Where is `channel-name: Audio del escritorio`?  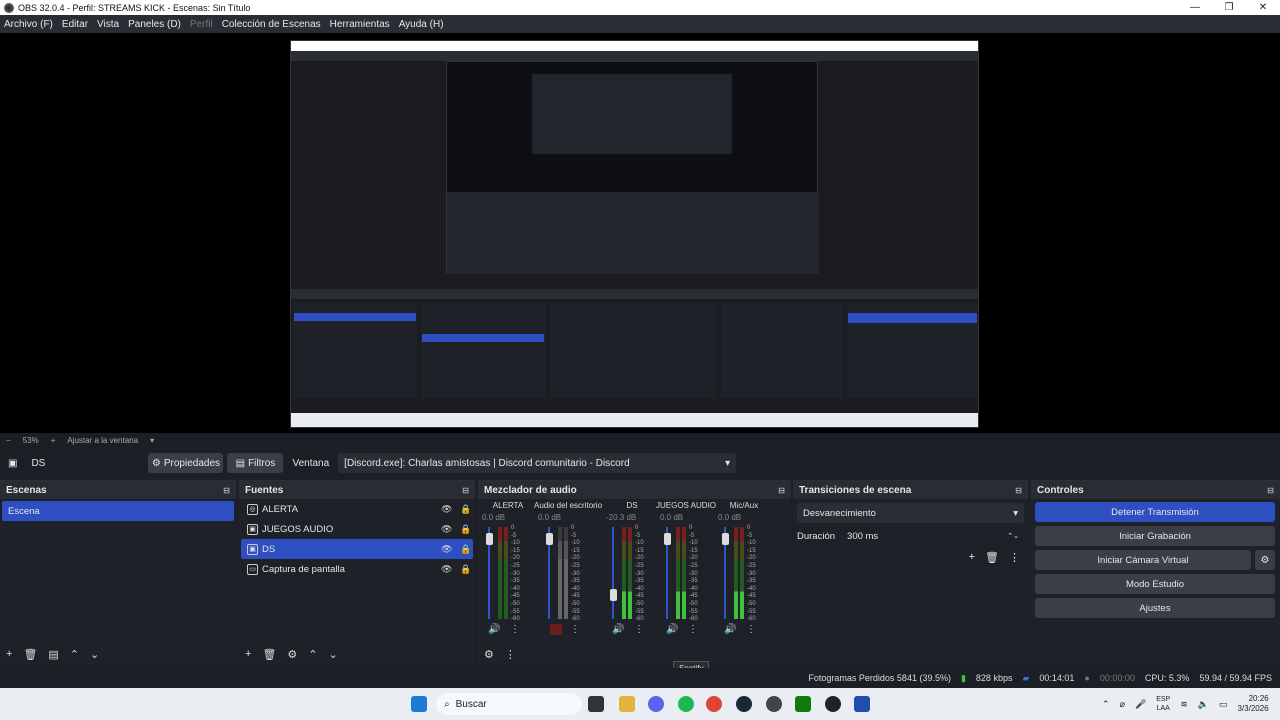 channel-name: Audio del escritorio is located at coordinates (568, 505).